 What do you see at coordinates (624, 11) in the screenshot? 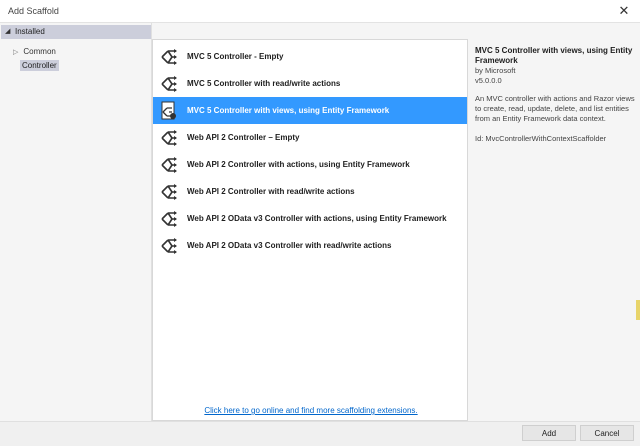
I see `close-icon: ✕` at bounding box center [624, 11].